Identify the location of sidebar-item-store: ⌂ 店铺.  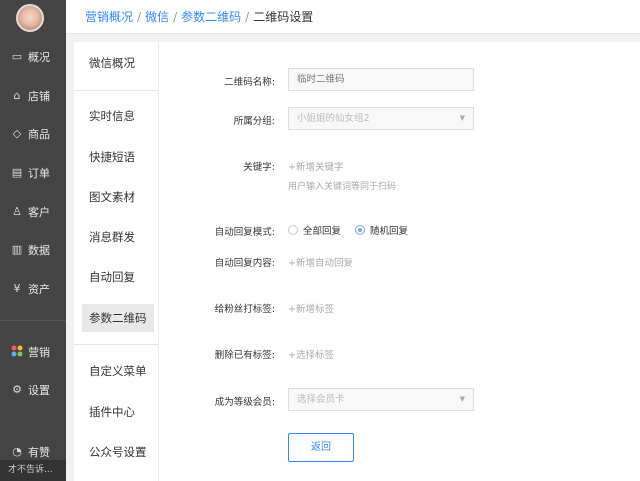
(33, 96).